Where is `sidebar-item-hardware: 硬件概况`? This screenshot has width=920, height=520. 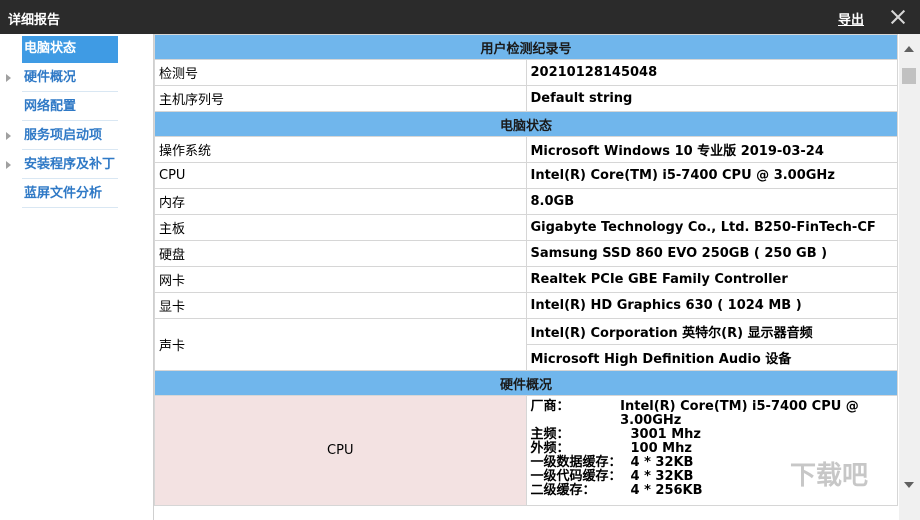
sidebar-item-hardware: 硬件概况 is located at coordinates (70, 78).